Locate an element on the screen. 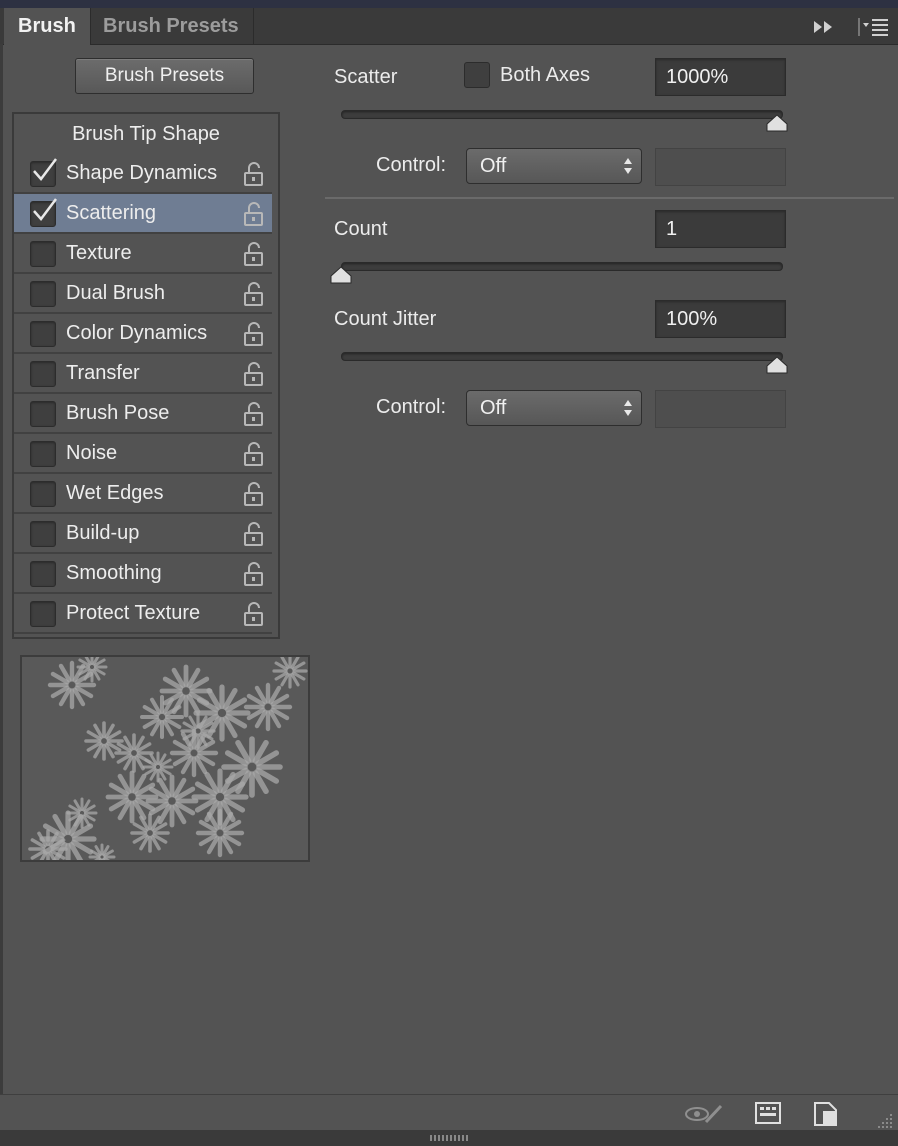  brush-option-row: Smoothing is located at coordinates (143, 574).